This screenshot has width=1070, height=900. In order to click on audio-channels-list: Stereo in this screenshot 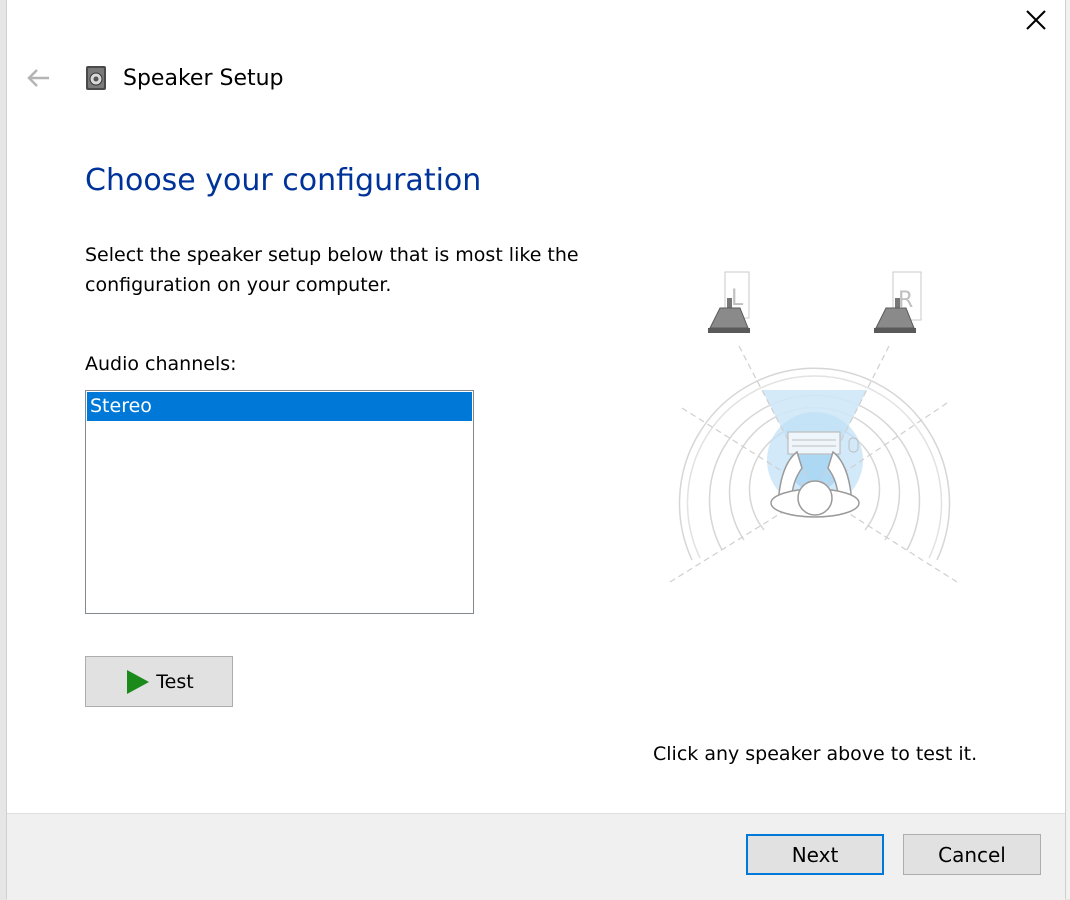, I will do `click(279, 502)`.